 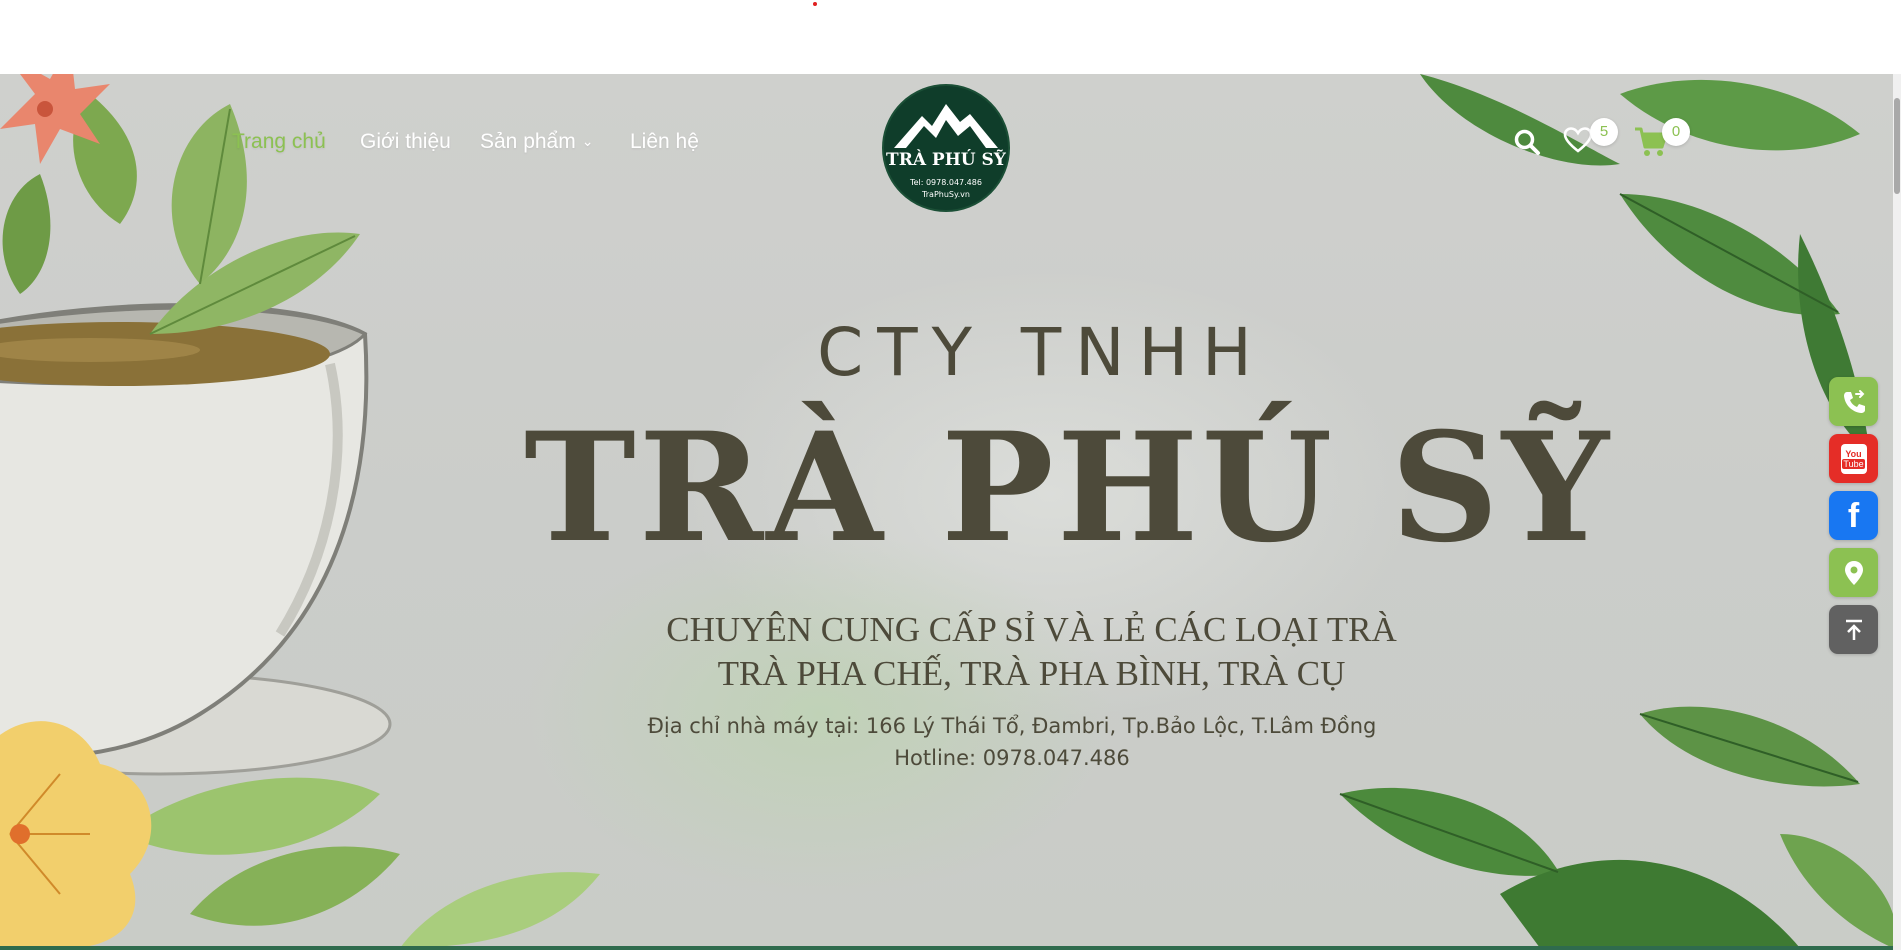 I want to click on youtube-text-top: You, so click(x=1853, y=453).